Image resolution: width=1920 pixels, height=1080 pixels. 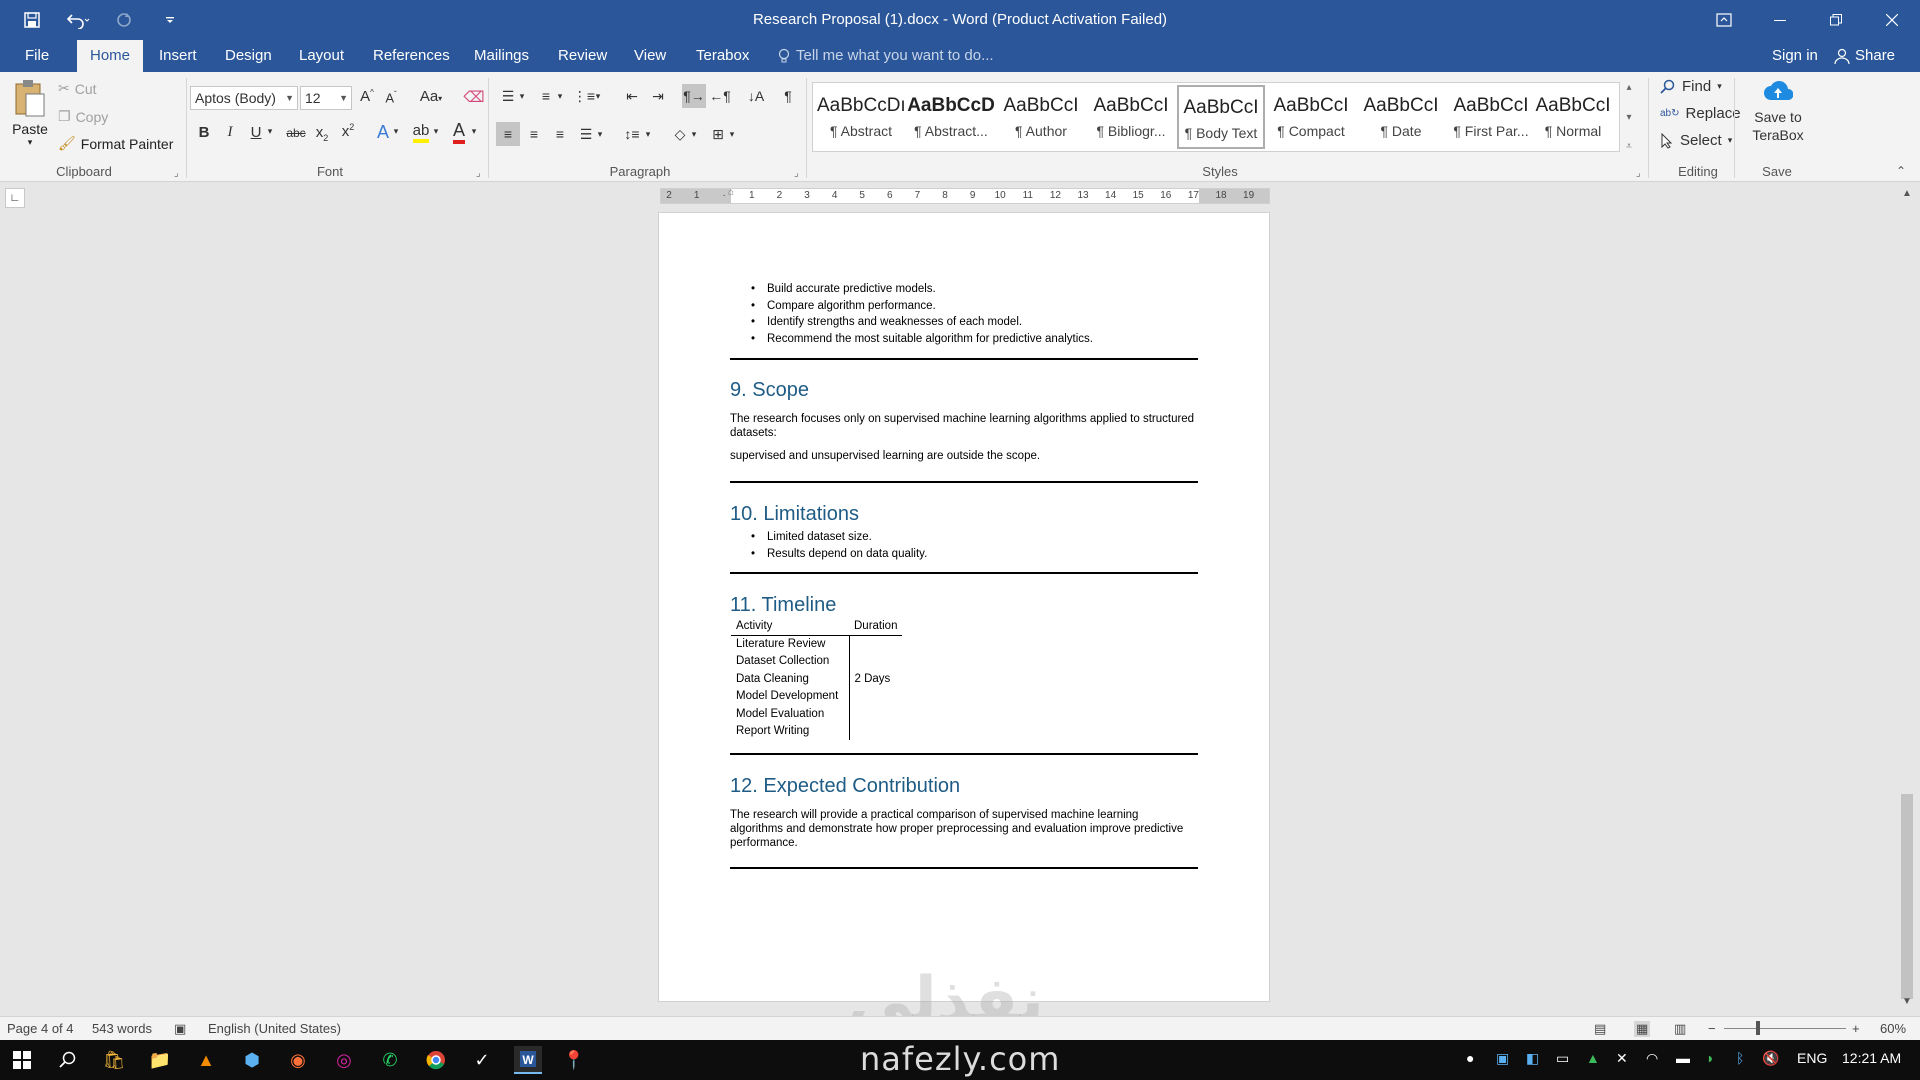 What do you see at coordinates (122, 1028) in the screenshot?
I see `word-count: 543 words` at bounding box center [122, 1028].